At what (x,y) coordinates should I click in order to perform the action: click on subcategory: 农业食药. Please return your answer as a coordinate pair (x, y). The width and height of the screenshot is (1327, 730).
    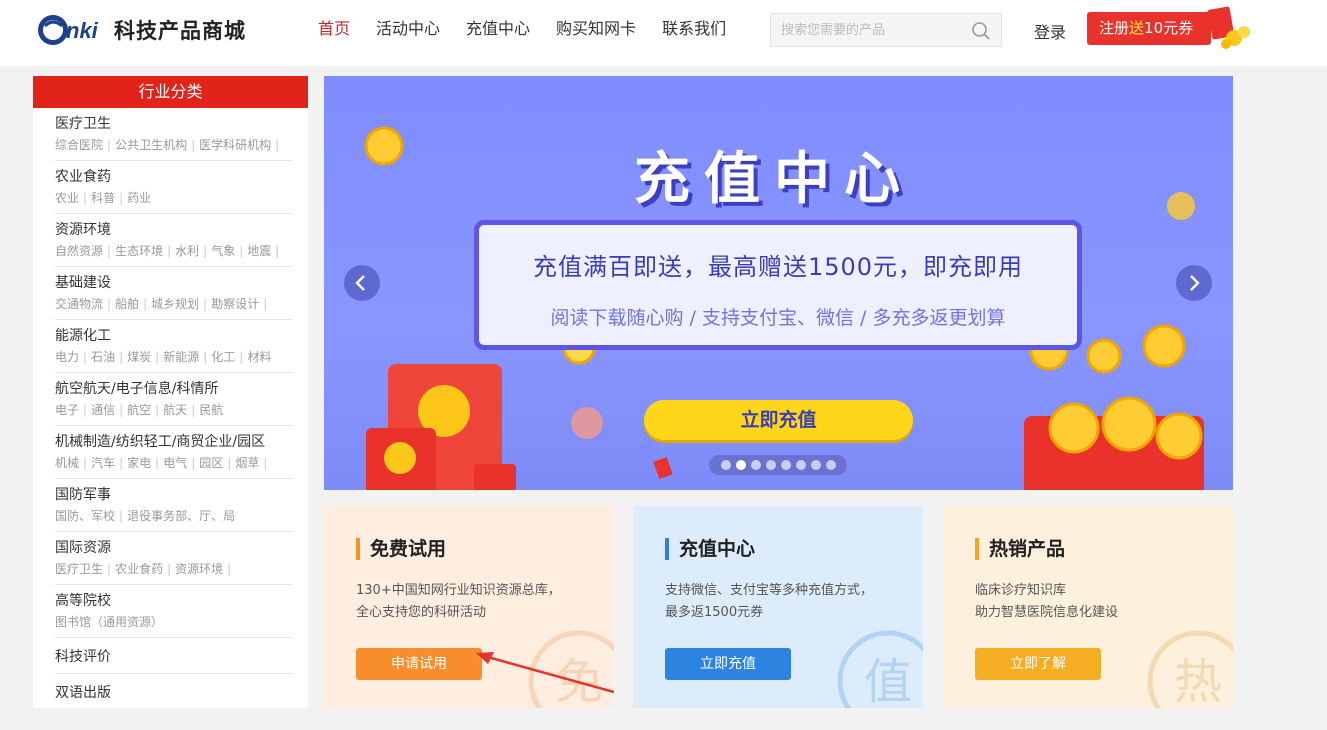
    Looking at the image, I should click on (139, 569).